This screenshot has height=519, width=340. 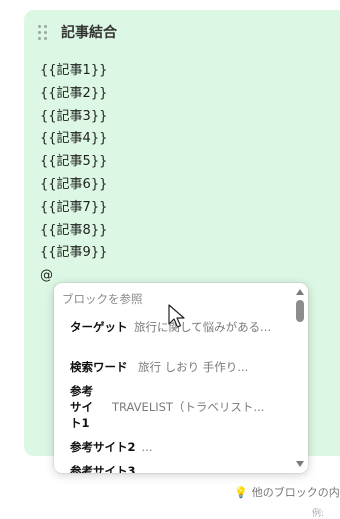 I want to click on scroll-down-arrow-icon, so click(x=300, y=464).